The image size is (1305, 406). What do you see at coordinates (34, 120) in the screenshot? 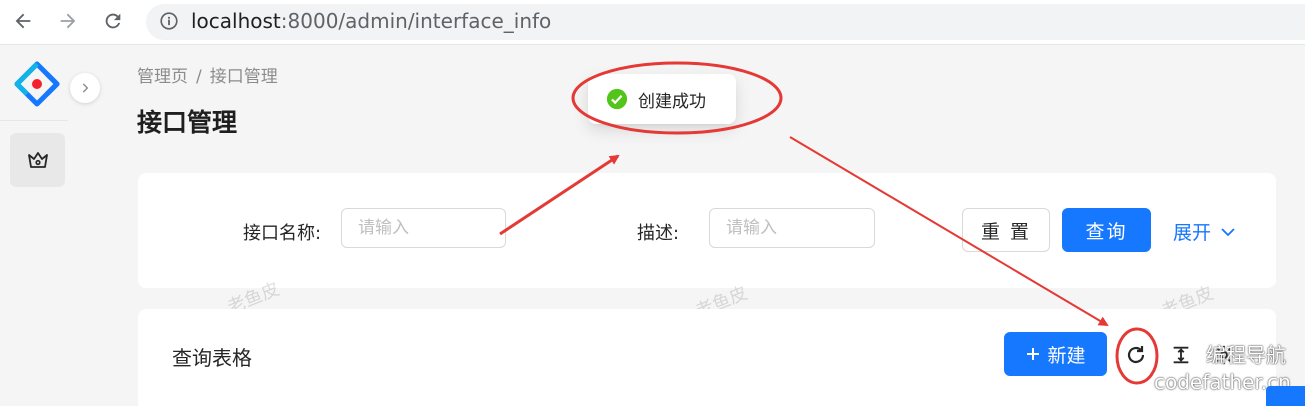
I see `sidebar-divider` at bounding box center [34, 120].